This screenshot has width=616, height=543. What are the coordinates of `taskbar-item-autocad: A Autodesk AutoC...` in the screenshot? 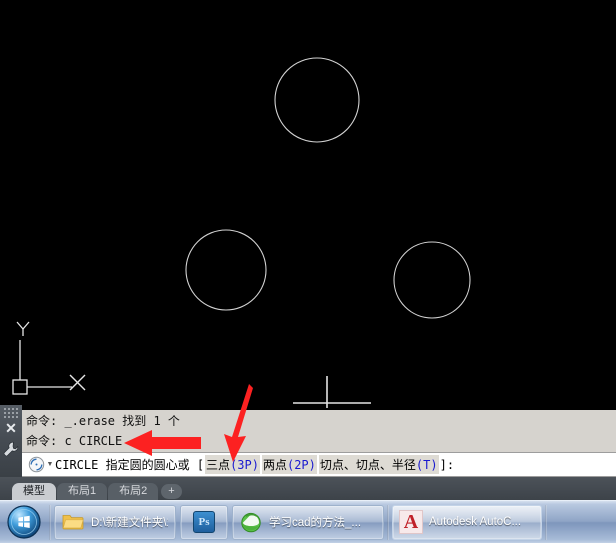 It's located at (467, 522).